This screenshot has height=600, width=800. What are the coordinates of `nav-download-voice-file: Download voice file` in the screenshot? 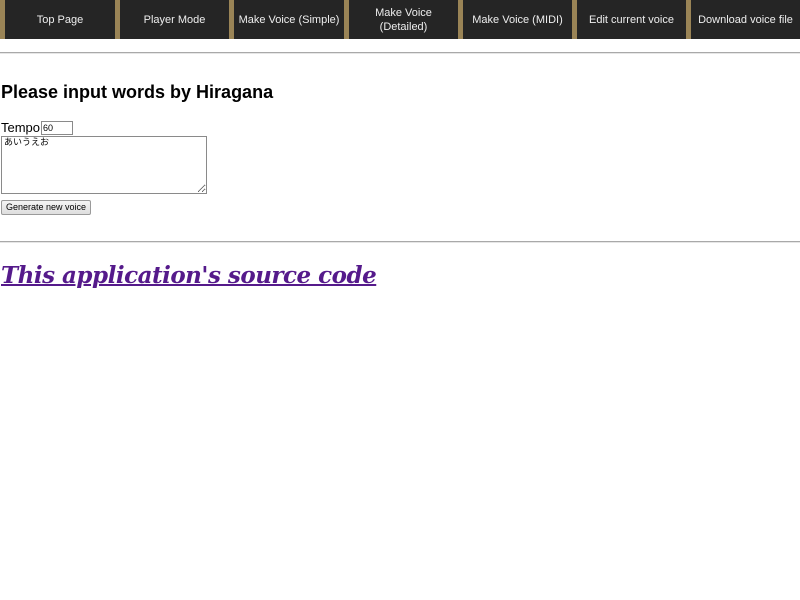 It's located at (745, 19).